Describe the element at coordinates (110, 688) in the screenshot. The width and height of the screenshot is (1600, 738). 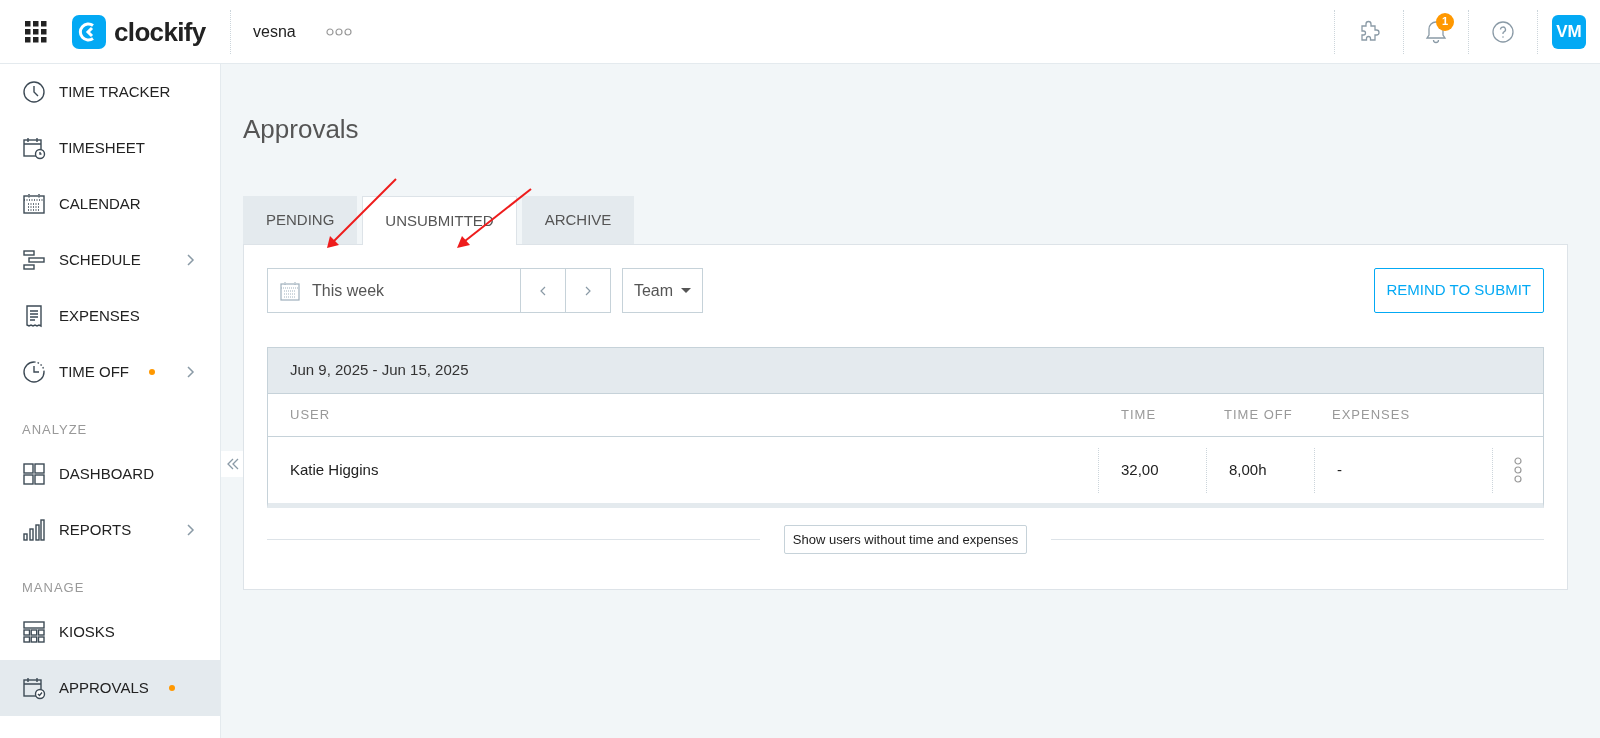
I see `nav-item: APPROVALS` at that location.